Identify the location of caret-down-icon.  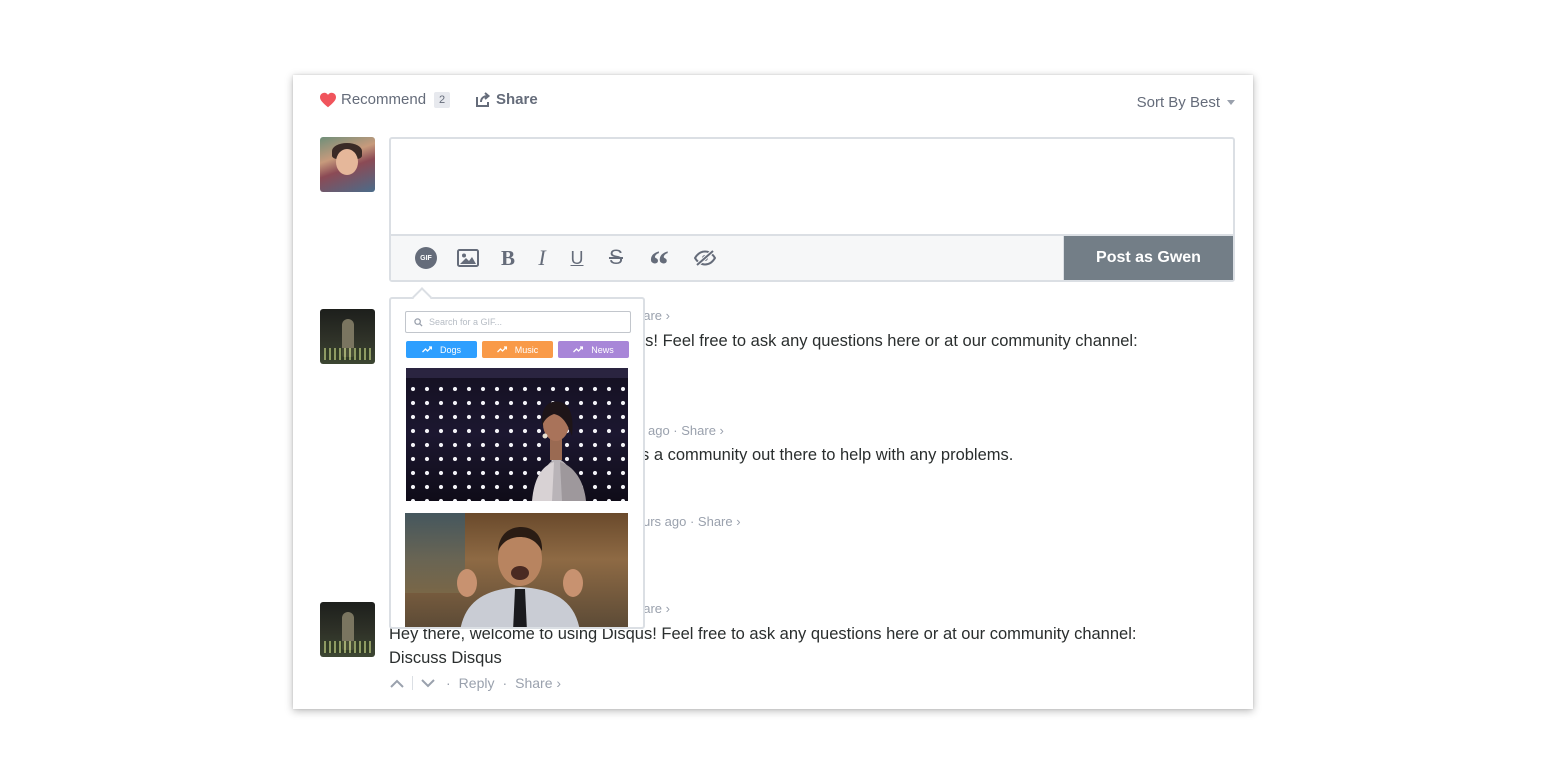
(1231, 102).